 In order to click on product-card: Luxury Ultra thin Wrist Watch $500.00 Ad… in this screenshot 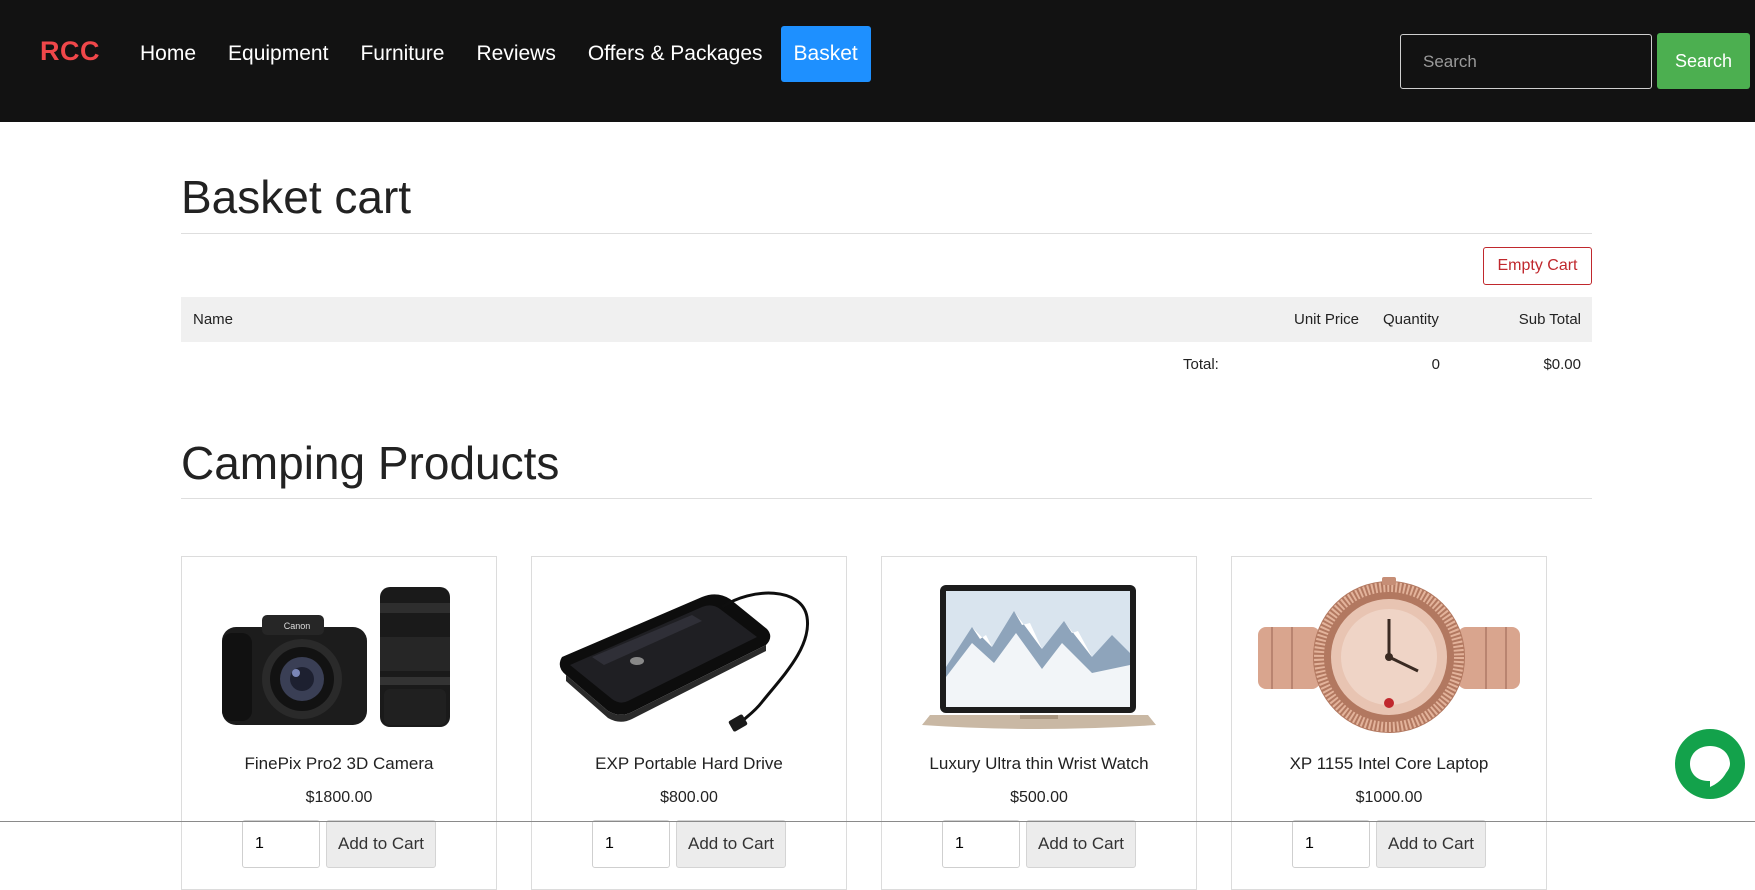, I will do `click(1039, 723)`.